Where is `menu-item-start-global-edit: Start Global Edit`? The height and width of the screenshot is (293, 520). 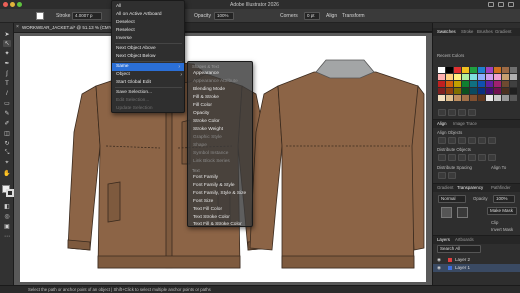
menu-item-start-global-edit: Start Global Edit is located at coordinates (133, 82).